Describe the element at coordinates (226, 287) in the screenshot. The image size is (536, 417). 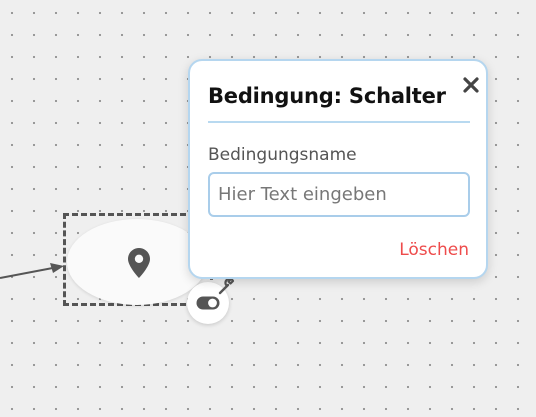
I see `wrench-icon` at that location.